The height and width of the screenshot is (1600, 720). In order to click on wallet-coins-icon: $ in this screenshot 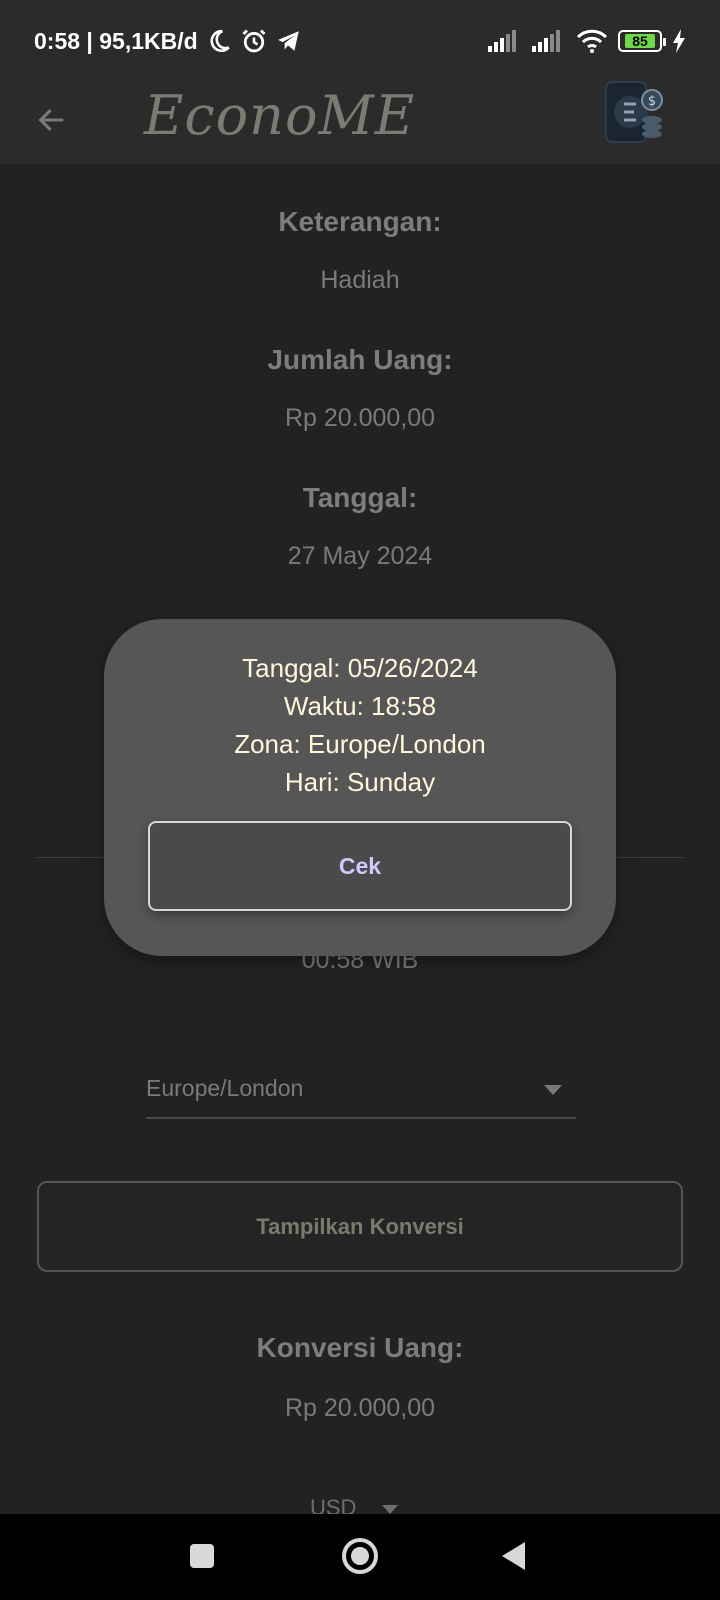, I will do `click(634, 112)`.